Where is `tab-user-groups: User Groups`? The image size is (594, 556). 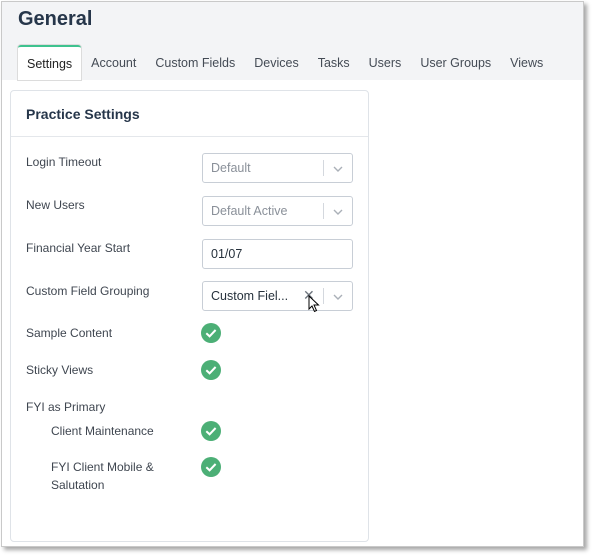
tab-user-groups: User Groups is located at coordinates (455, 62).